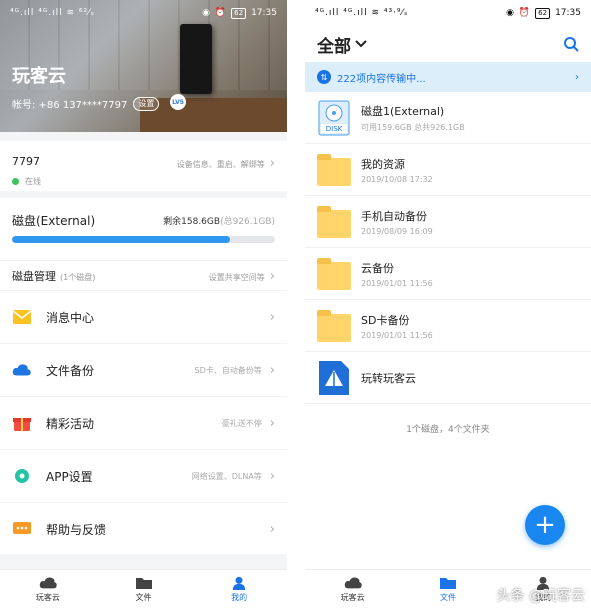  I want to click on folder-filter-dropdown: 全部, so click(342, 44).